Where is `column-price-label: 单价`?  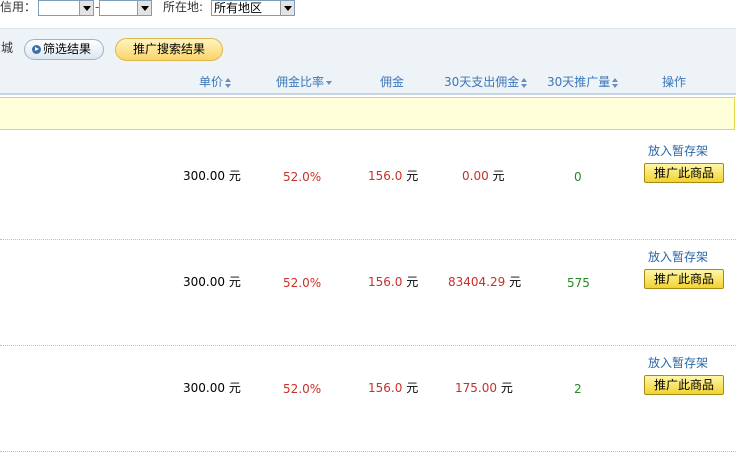
column-price-label: 单价 is located at coordinates (211, 82).